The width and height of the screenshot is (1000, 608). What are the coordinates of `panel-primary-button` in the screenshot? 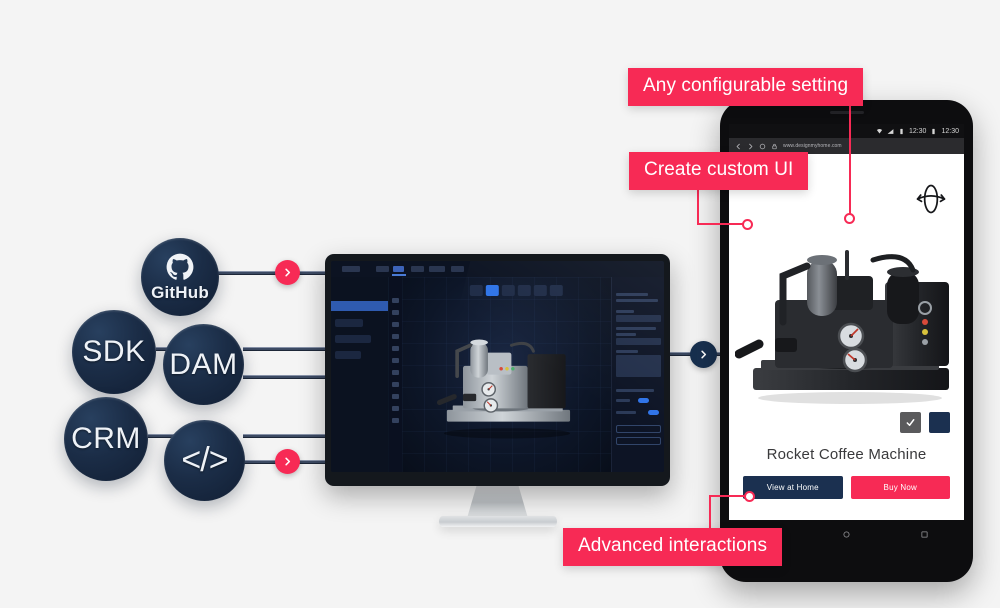 It's located at (638, 429).